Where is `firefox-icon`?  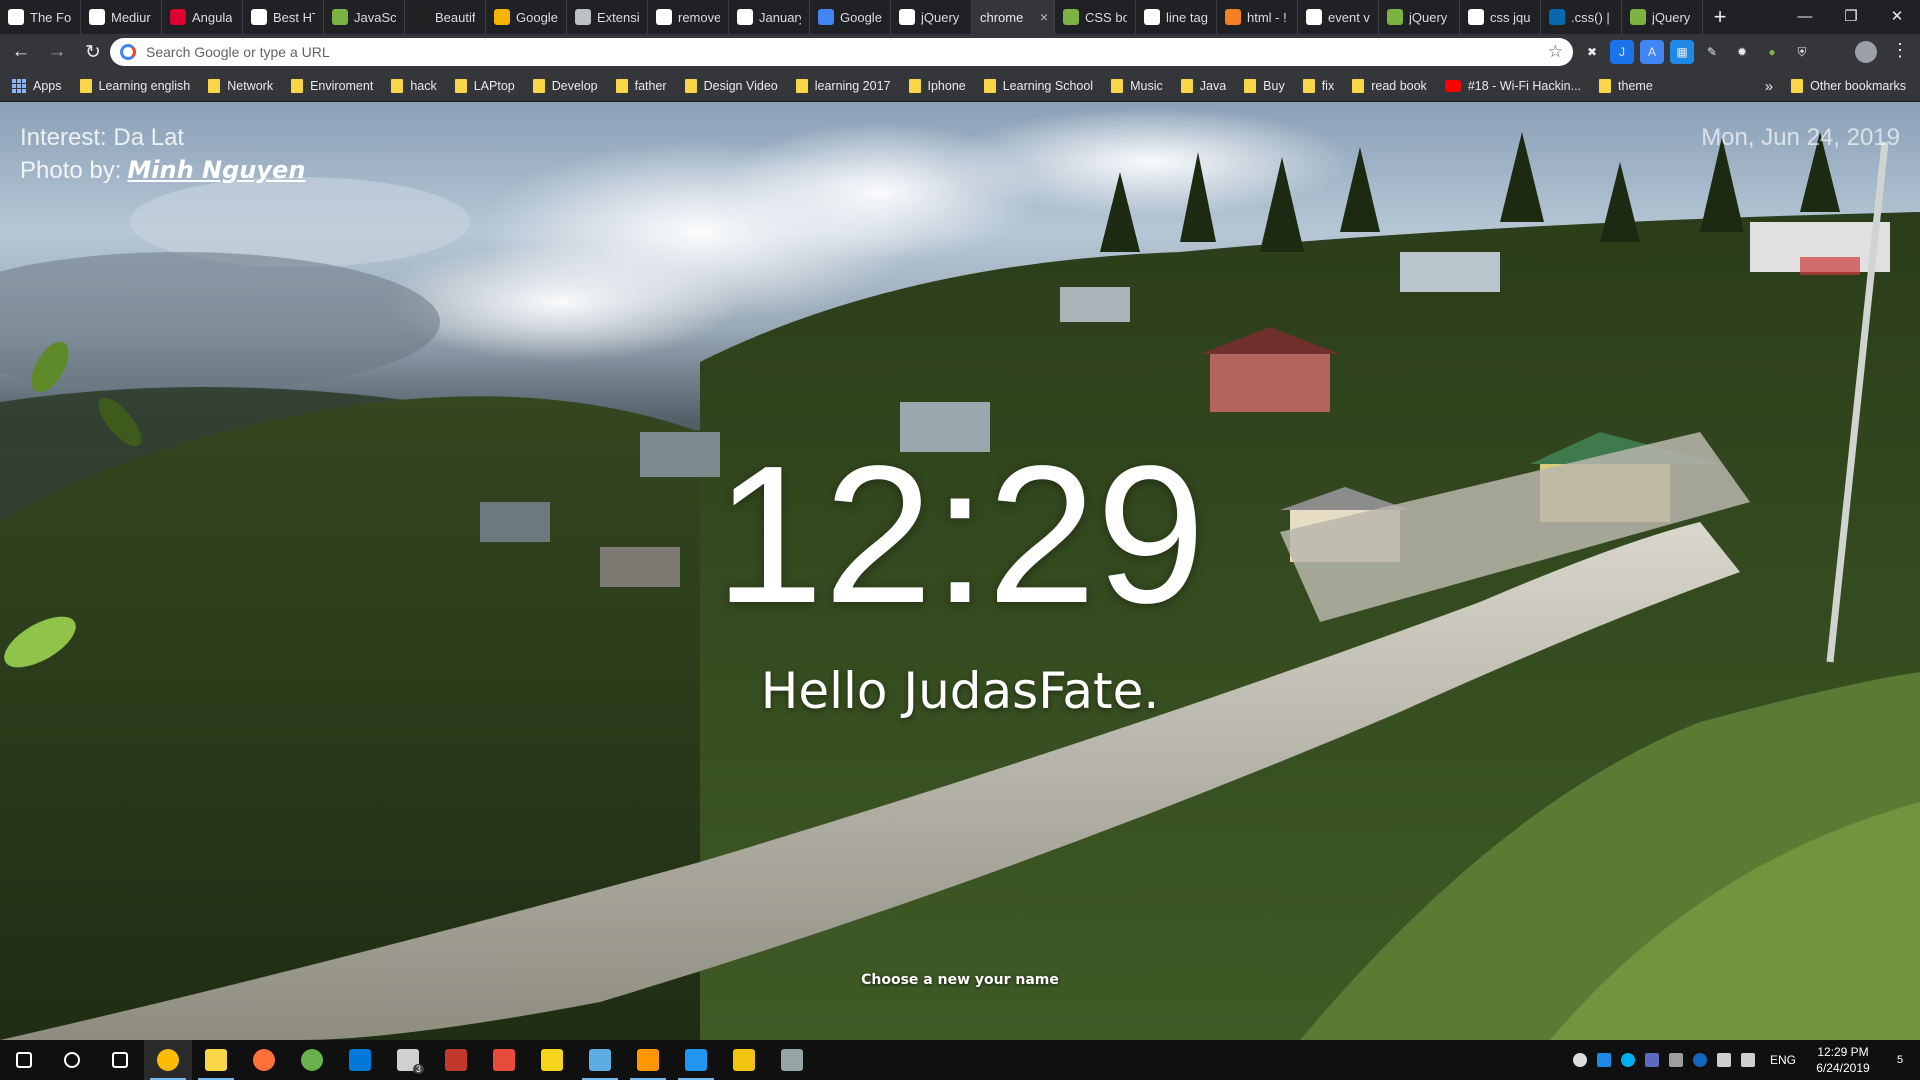
firefox-icon is located at coordinates (264, 1060).